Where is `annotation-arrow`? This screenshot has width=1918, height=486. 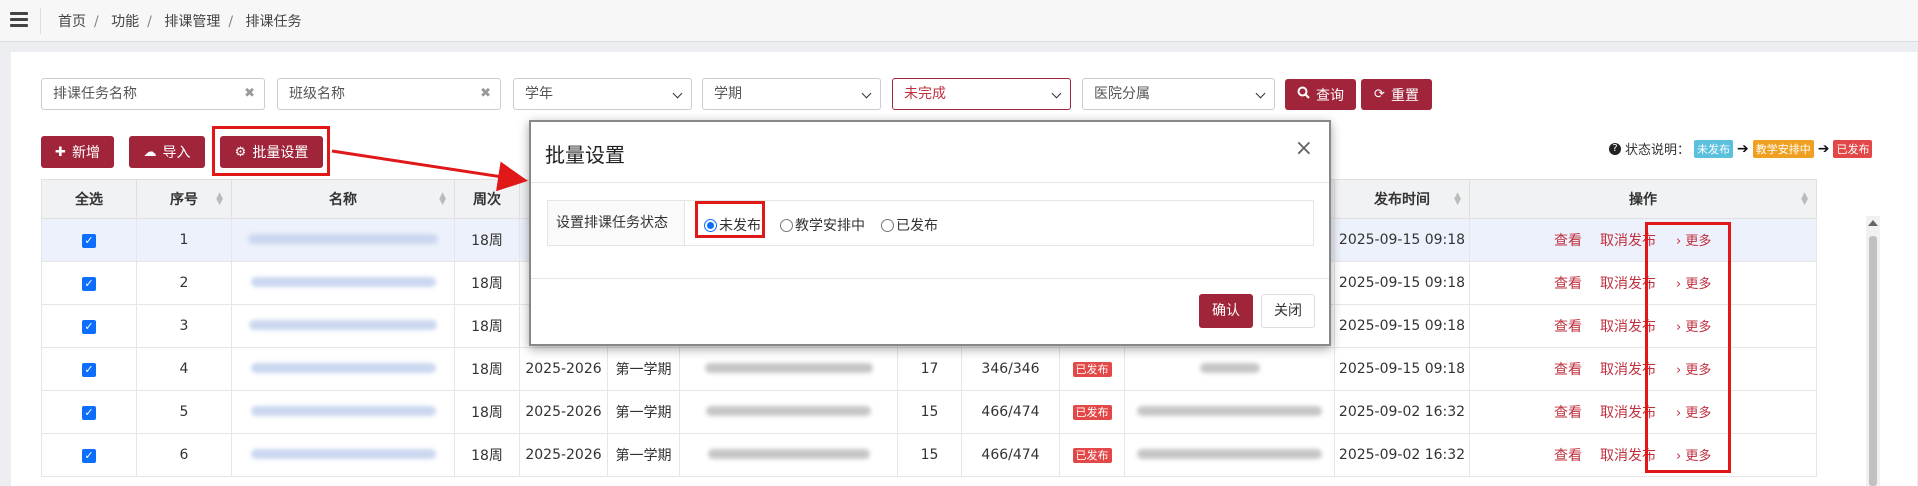 annotation-arrow is located at coordinates (429, 170).